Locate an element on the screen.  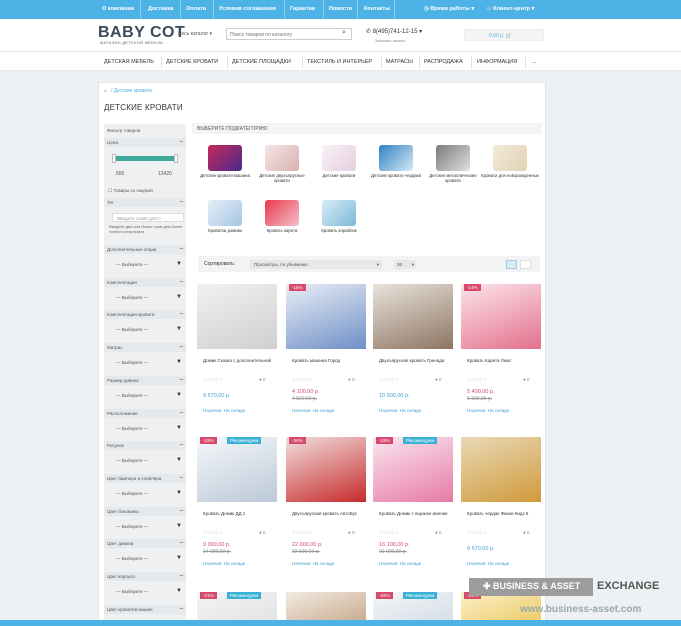
filter-select-bed-set: — Выберите — ▼ is located at coordinates (148, 329).